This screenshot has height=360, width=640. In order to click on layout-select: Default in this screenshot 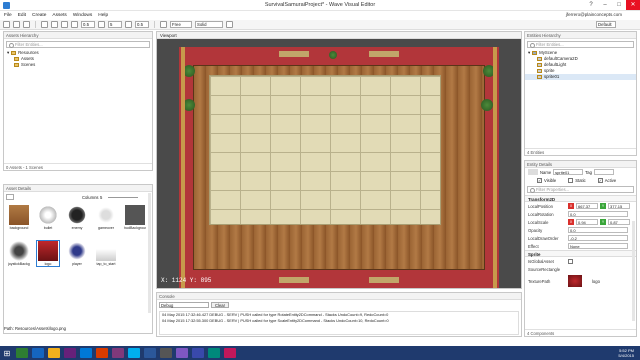, I will do `click(606, 24)`.